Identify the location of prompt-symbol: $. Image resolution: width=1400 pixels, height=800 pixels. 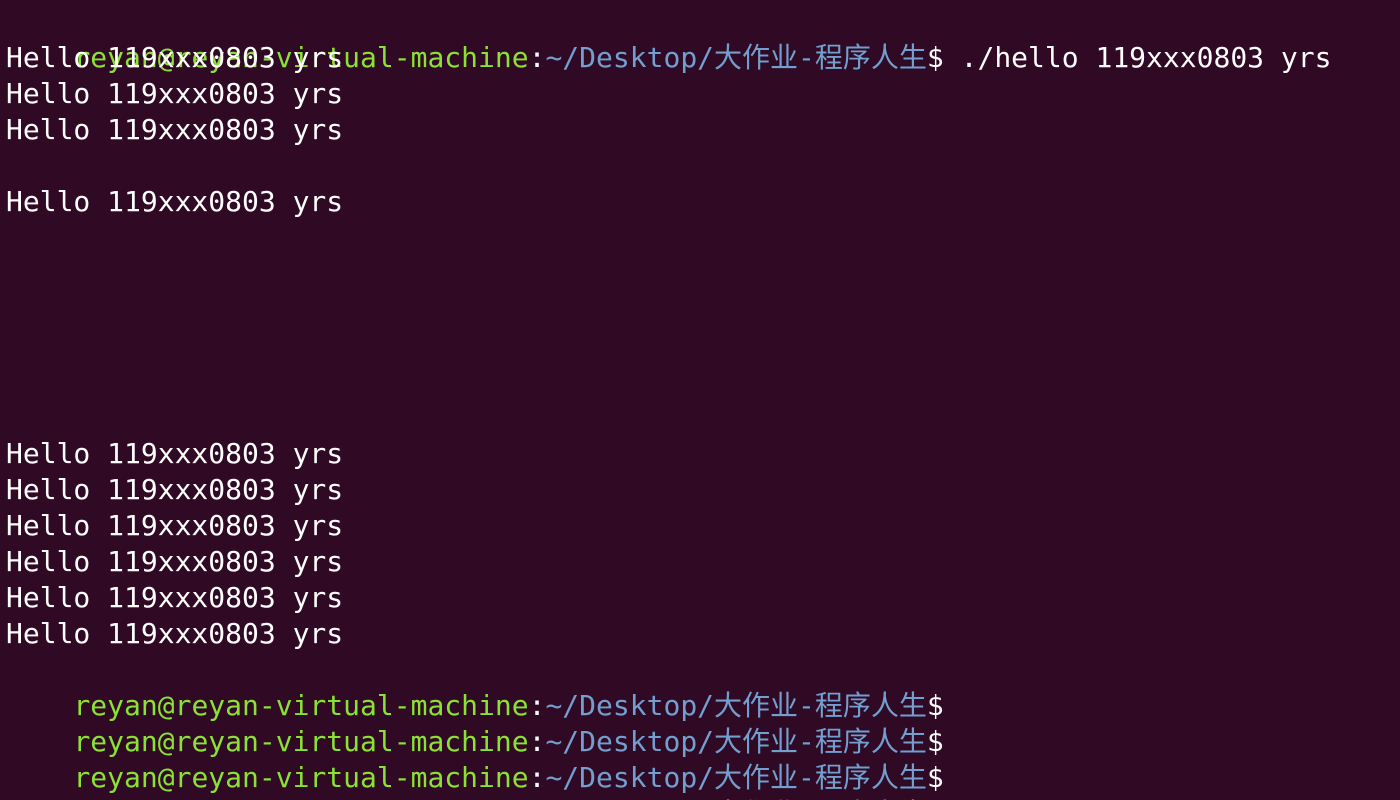
(935, 57).